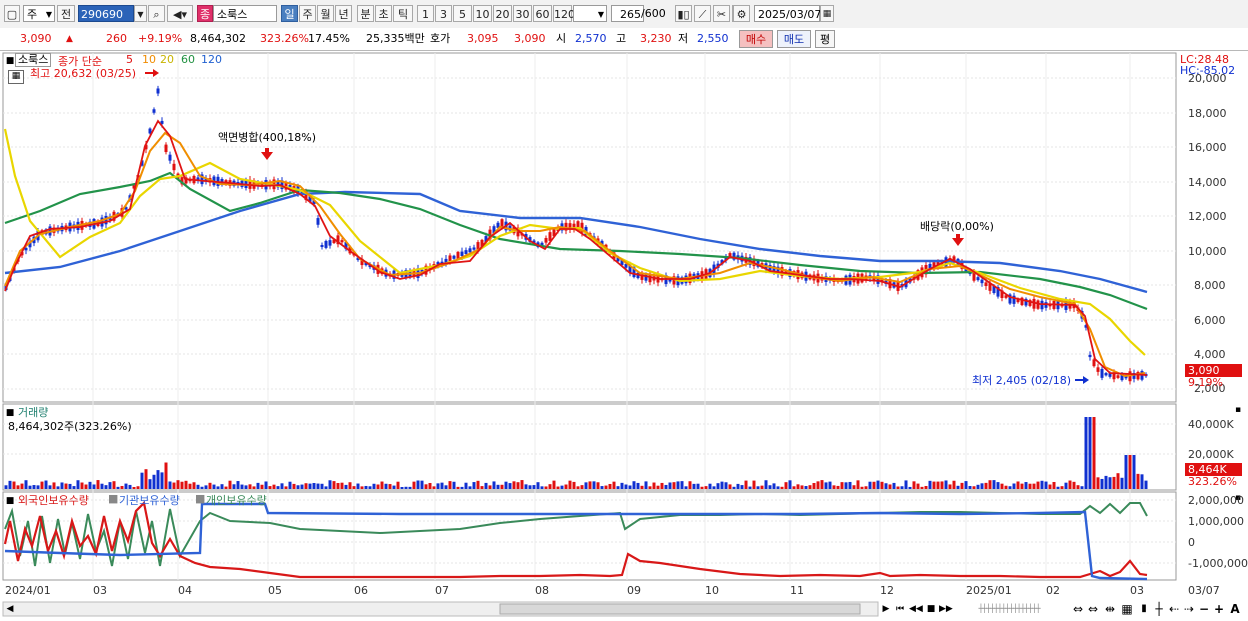  I want to click on institution-holdings-legend: 기관보유수량, so click(149, 500).